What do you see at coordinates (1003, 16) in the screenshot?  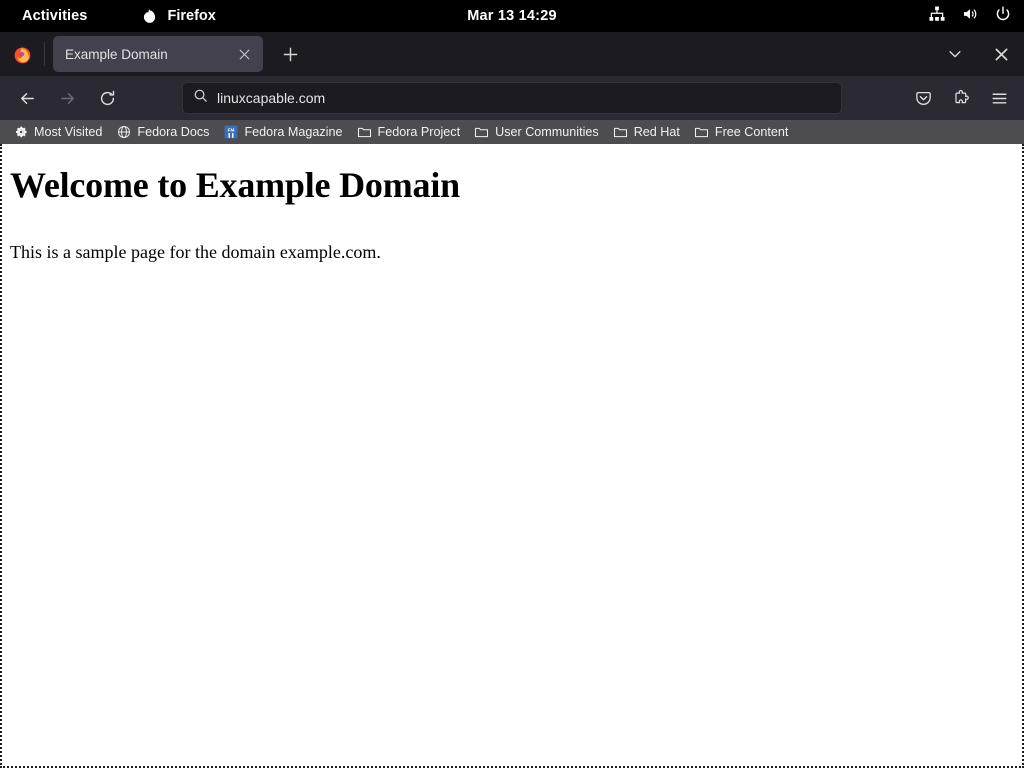 I see `power-icon` at bounding box center [1003, 16].